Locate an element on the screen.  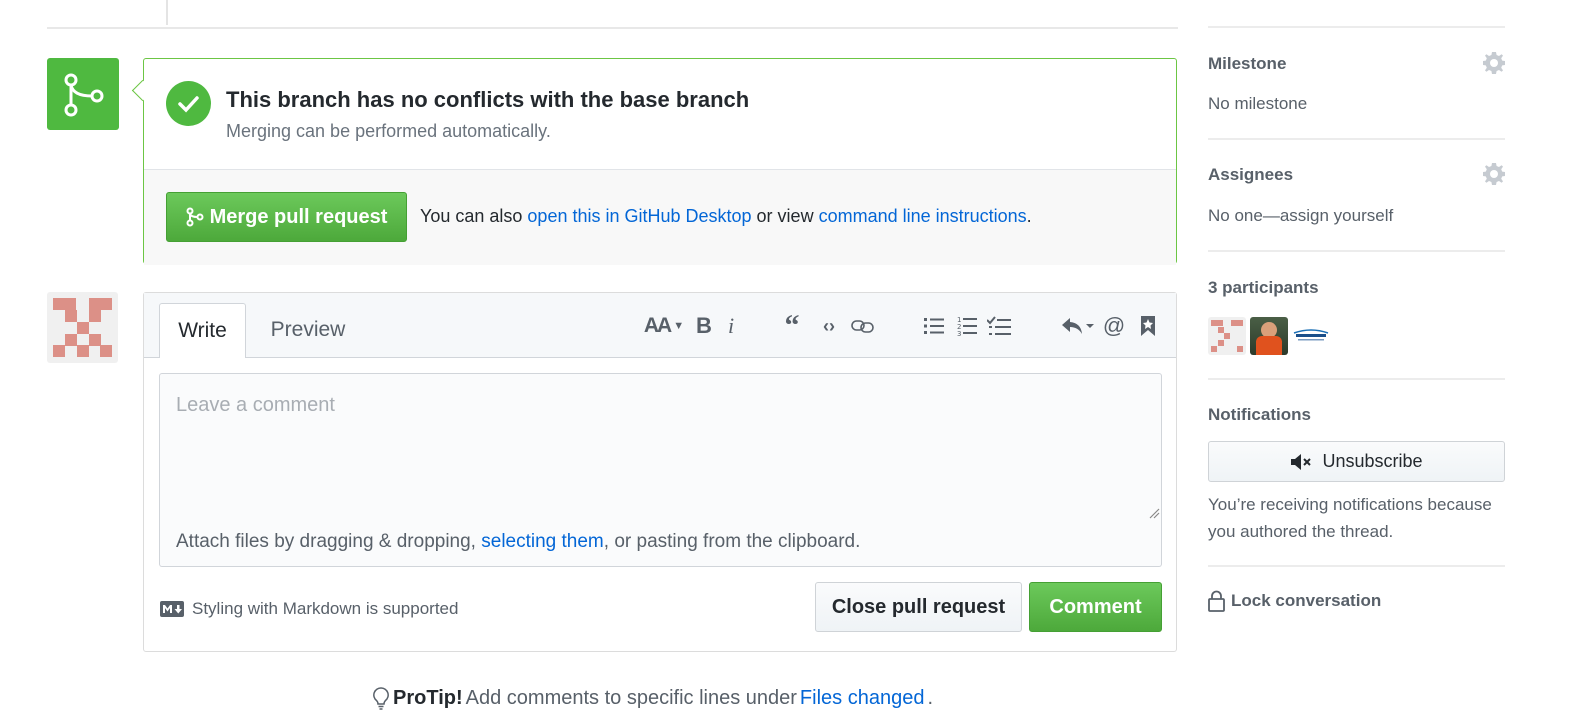
comment-button: Comment is located at coordinates (1095, 607).